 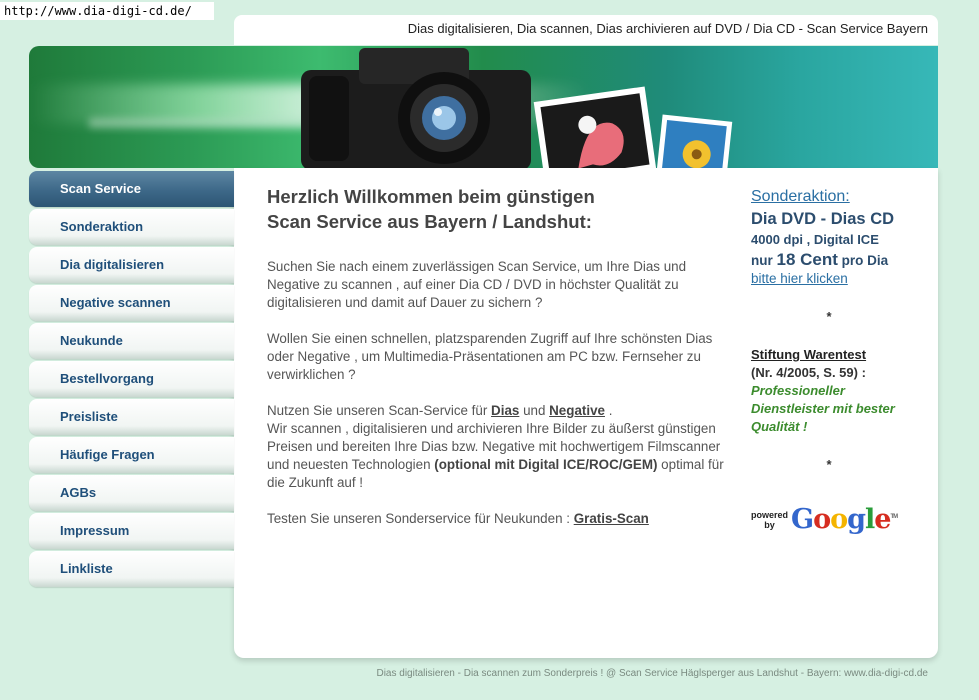 I want to click on sidebar-item-agbs: AGBs, so click(x=131, y=493).